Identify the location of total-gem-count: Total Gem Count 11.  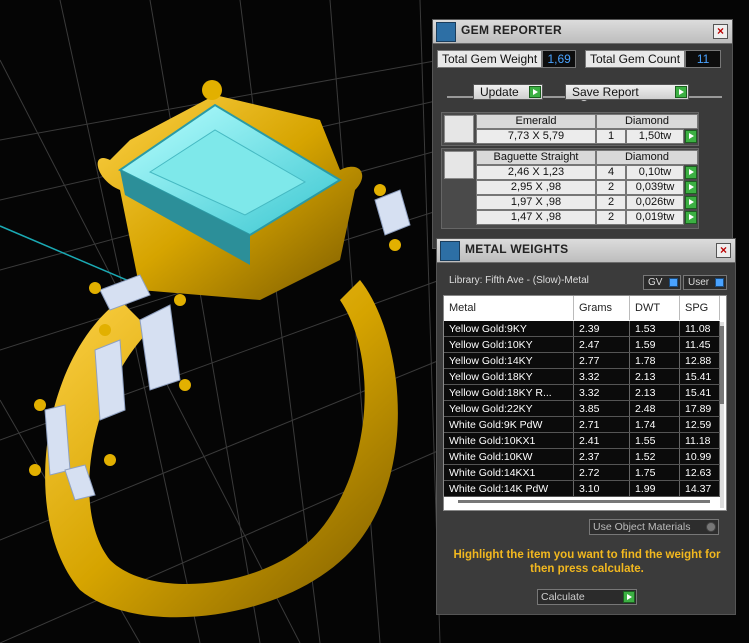
(653, 59).